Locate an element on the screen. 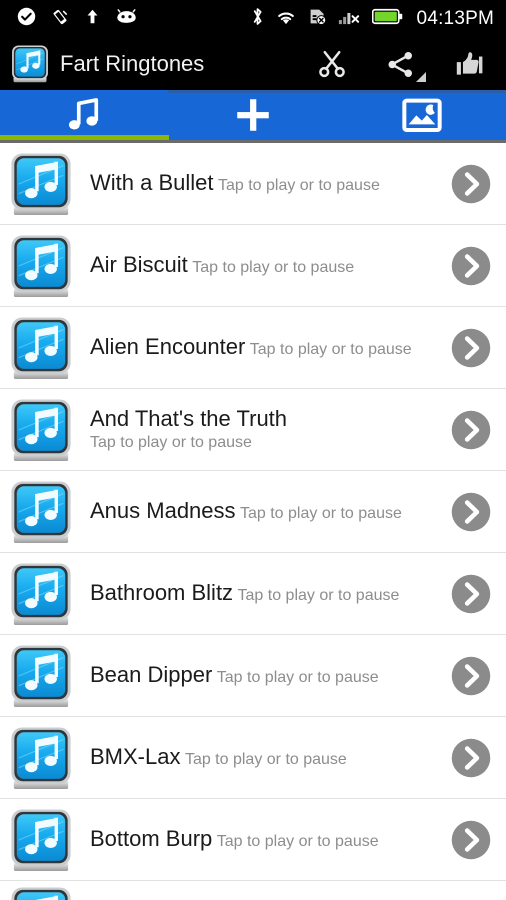  vibrate-icon is located at coordinates (60, 19).